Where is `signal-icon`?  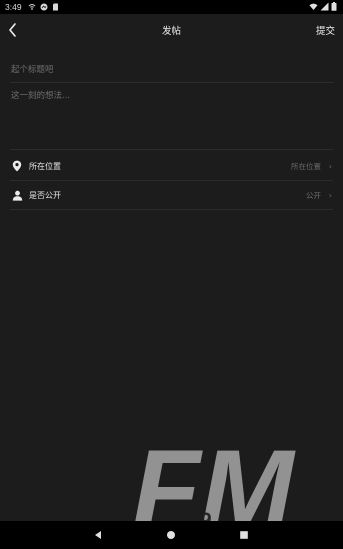
signal-icon is located at coordinates (324, 6).